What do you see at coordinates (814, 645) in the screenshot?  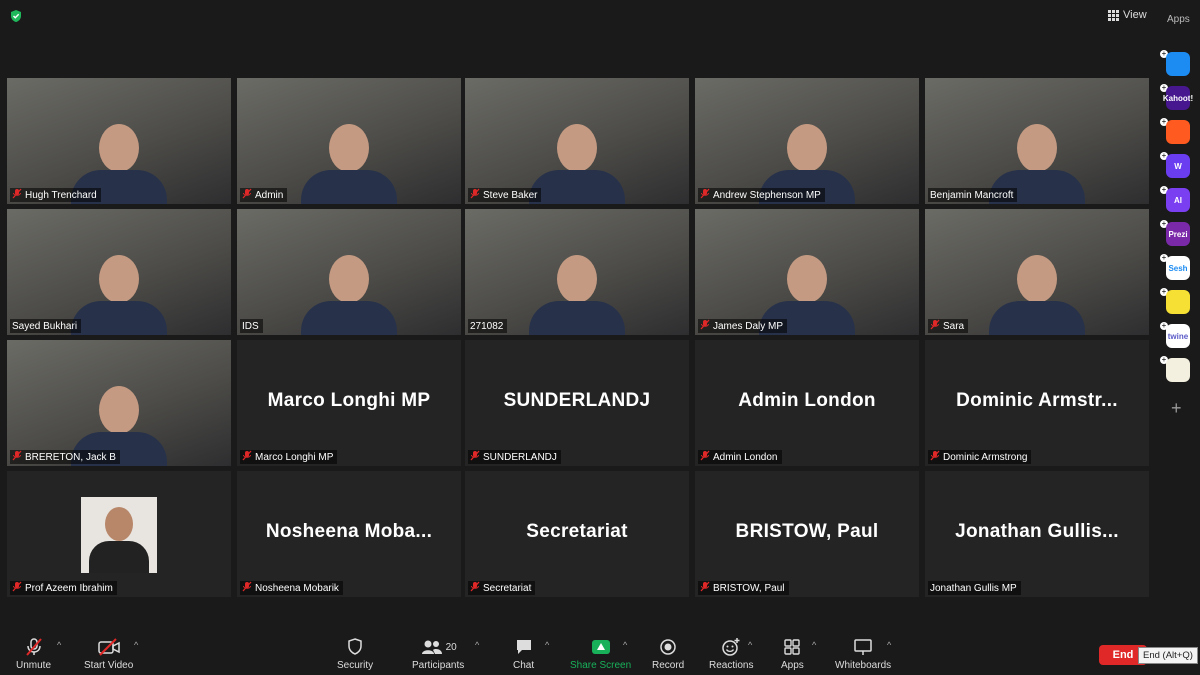 I see `apps-options-caret-icon: ^` at bounding box center [814, 645].